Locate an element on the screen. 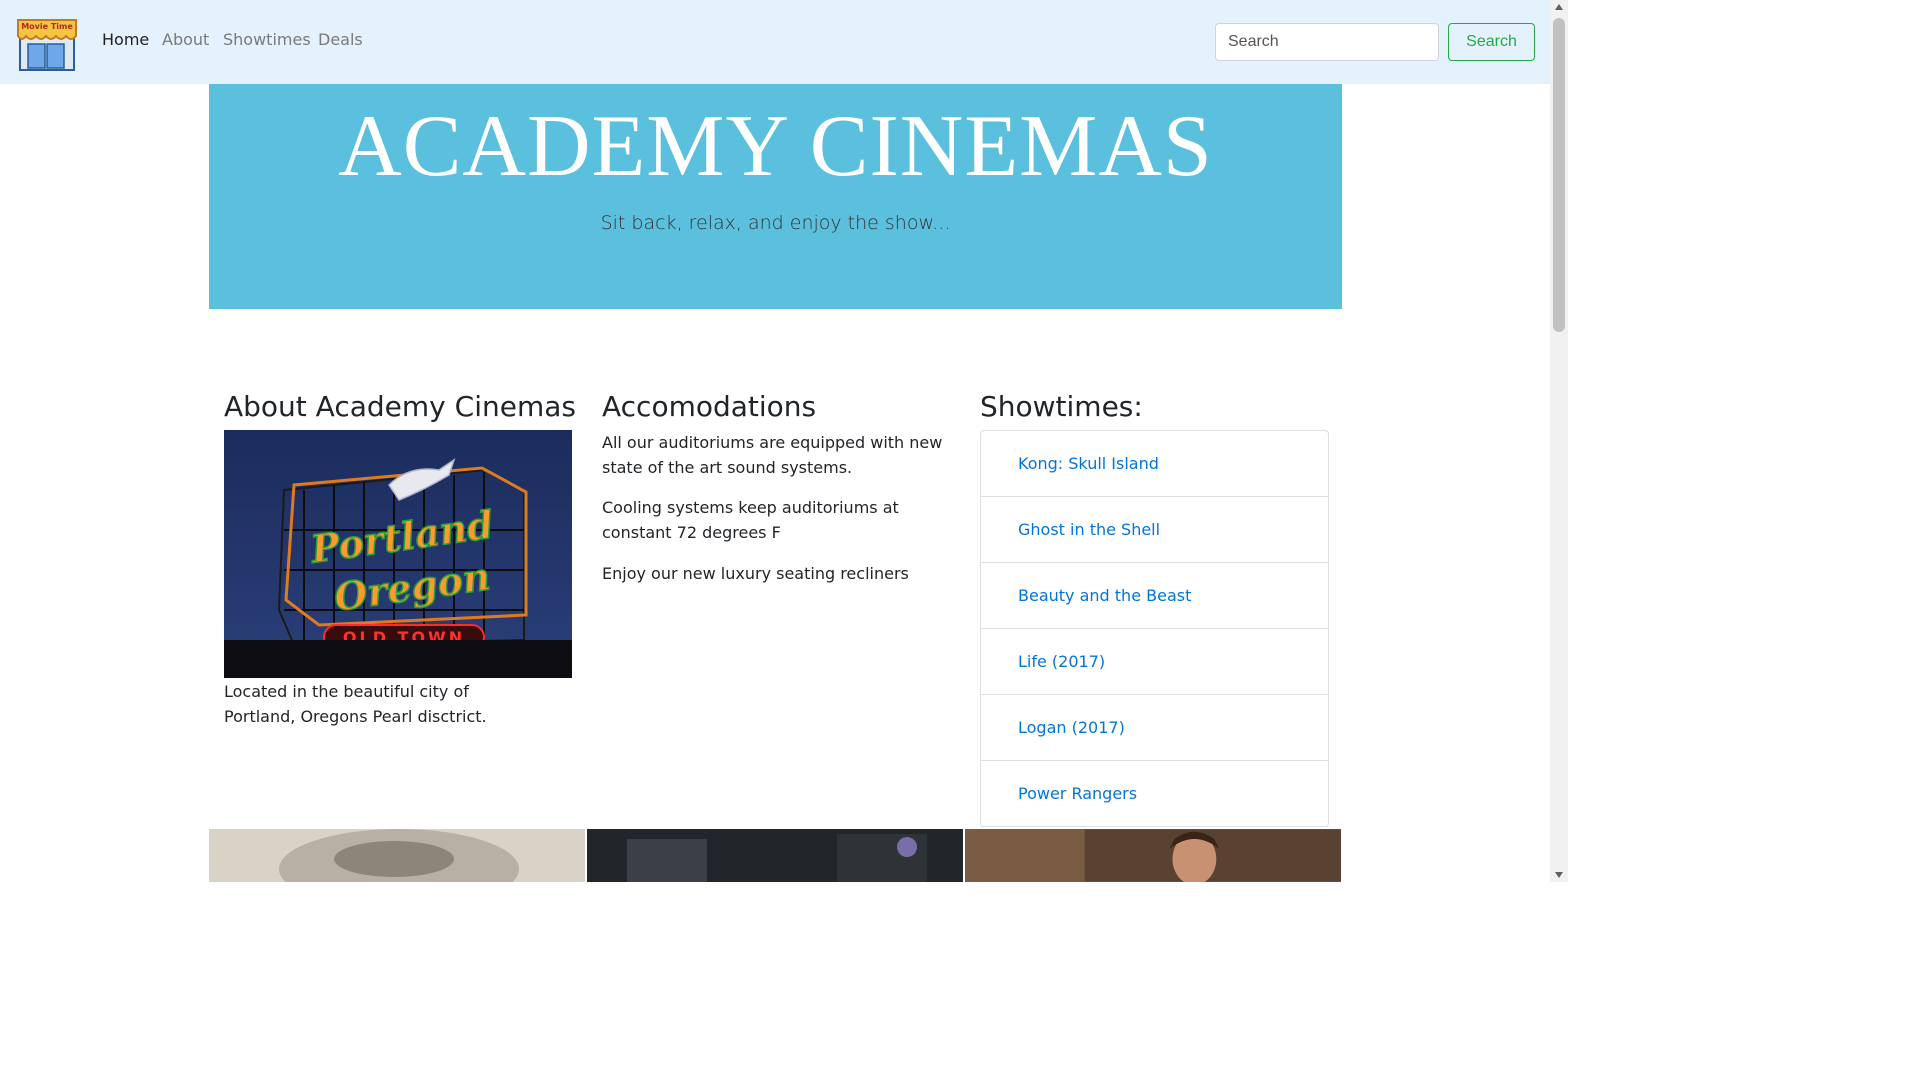 The image size is (1920, 1080). accommodations-seating-text: Enjoy our new luxury seating recliners is located at coordinates (755, 573).